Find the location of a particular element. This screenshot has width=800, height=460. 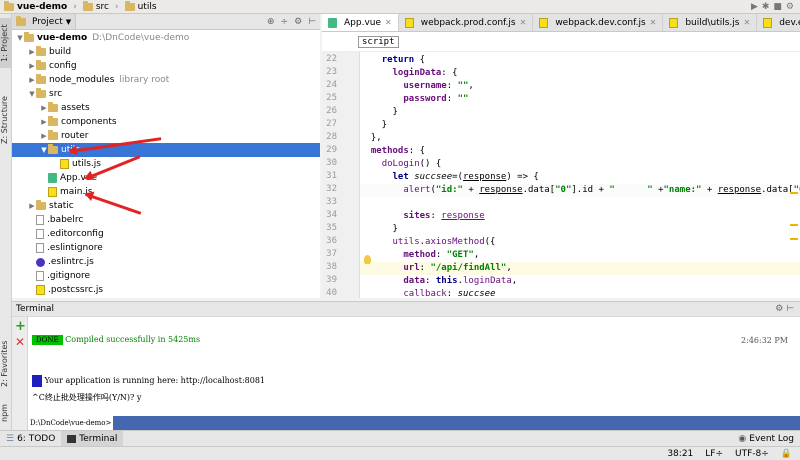

tree-item: ▶ node_modules library root is located at coordinates (166, 80).